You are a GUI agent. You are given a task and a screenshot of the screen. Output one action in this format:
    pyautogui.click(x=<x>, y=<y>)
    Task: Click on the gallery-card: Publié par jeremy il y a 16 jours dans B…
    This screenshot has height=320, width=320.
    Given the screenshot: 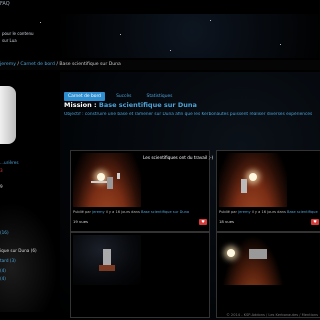 What is the action you would take?
    pyautogui.click(x=268, y=191)
    